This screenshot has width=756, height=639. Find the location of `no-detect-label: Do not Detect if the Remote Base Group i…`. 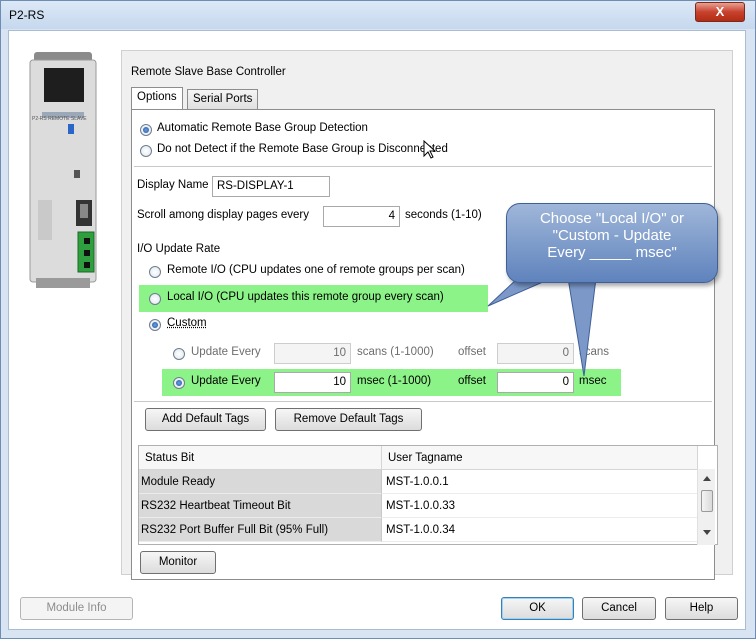

no-detect-label: Do not Detect if the Remote Base Group i… is located at coordinates (302, 149).